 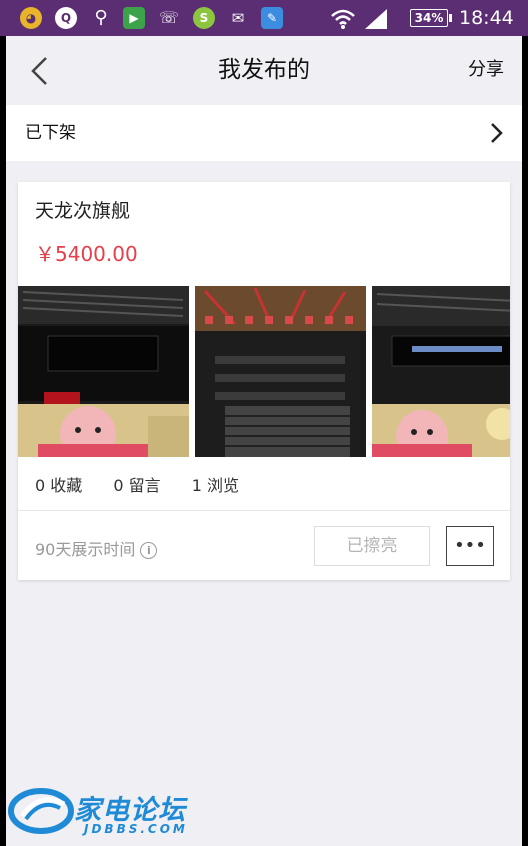 What do you see at coordinates (215, 485) in the screenshot?
I see `views-count: 1 浏览` at bounding box center [215, 485].